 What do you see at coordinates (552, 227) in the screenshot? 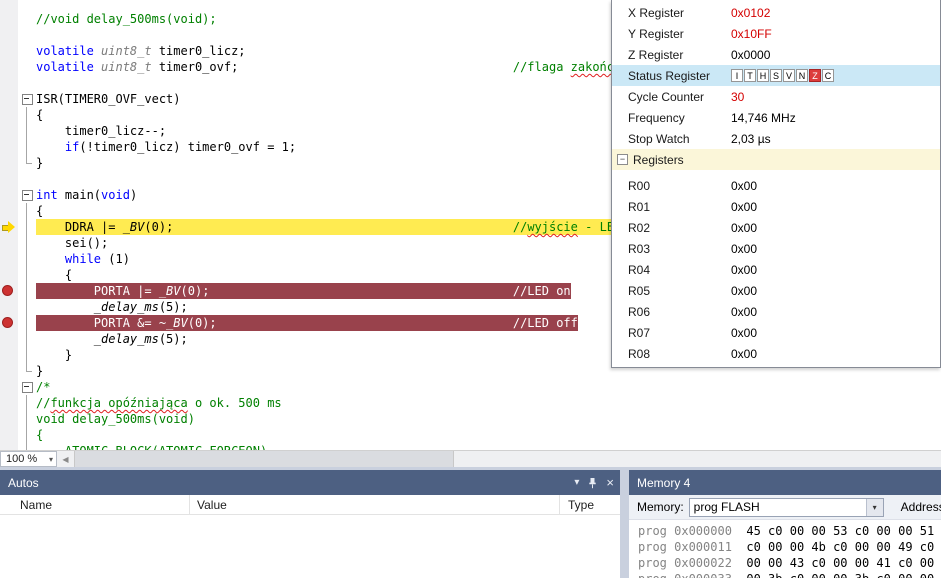
I see `code-token: wyjście` at bounding box center [552, 227].